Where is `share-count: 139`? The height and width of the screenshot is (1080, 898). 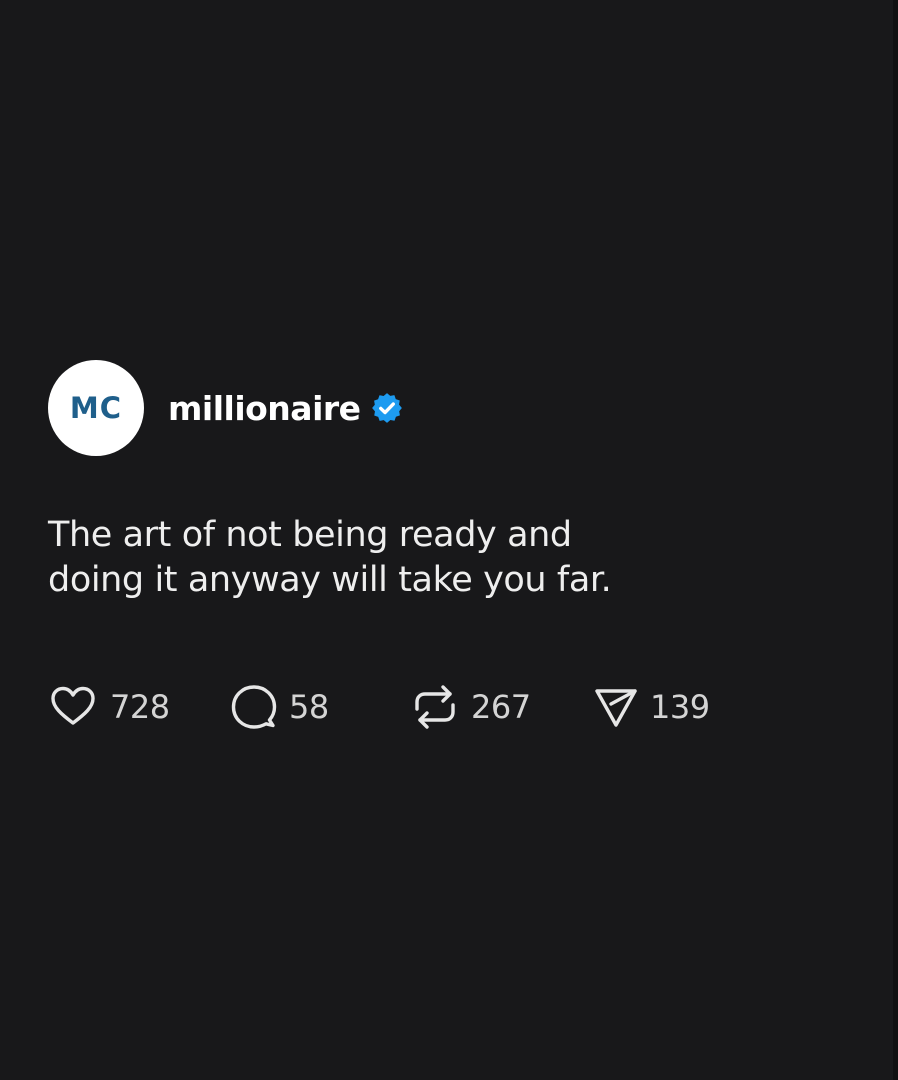
share-count: 139 is located at coordinates (680, 707).